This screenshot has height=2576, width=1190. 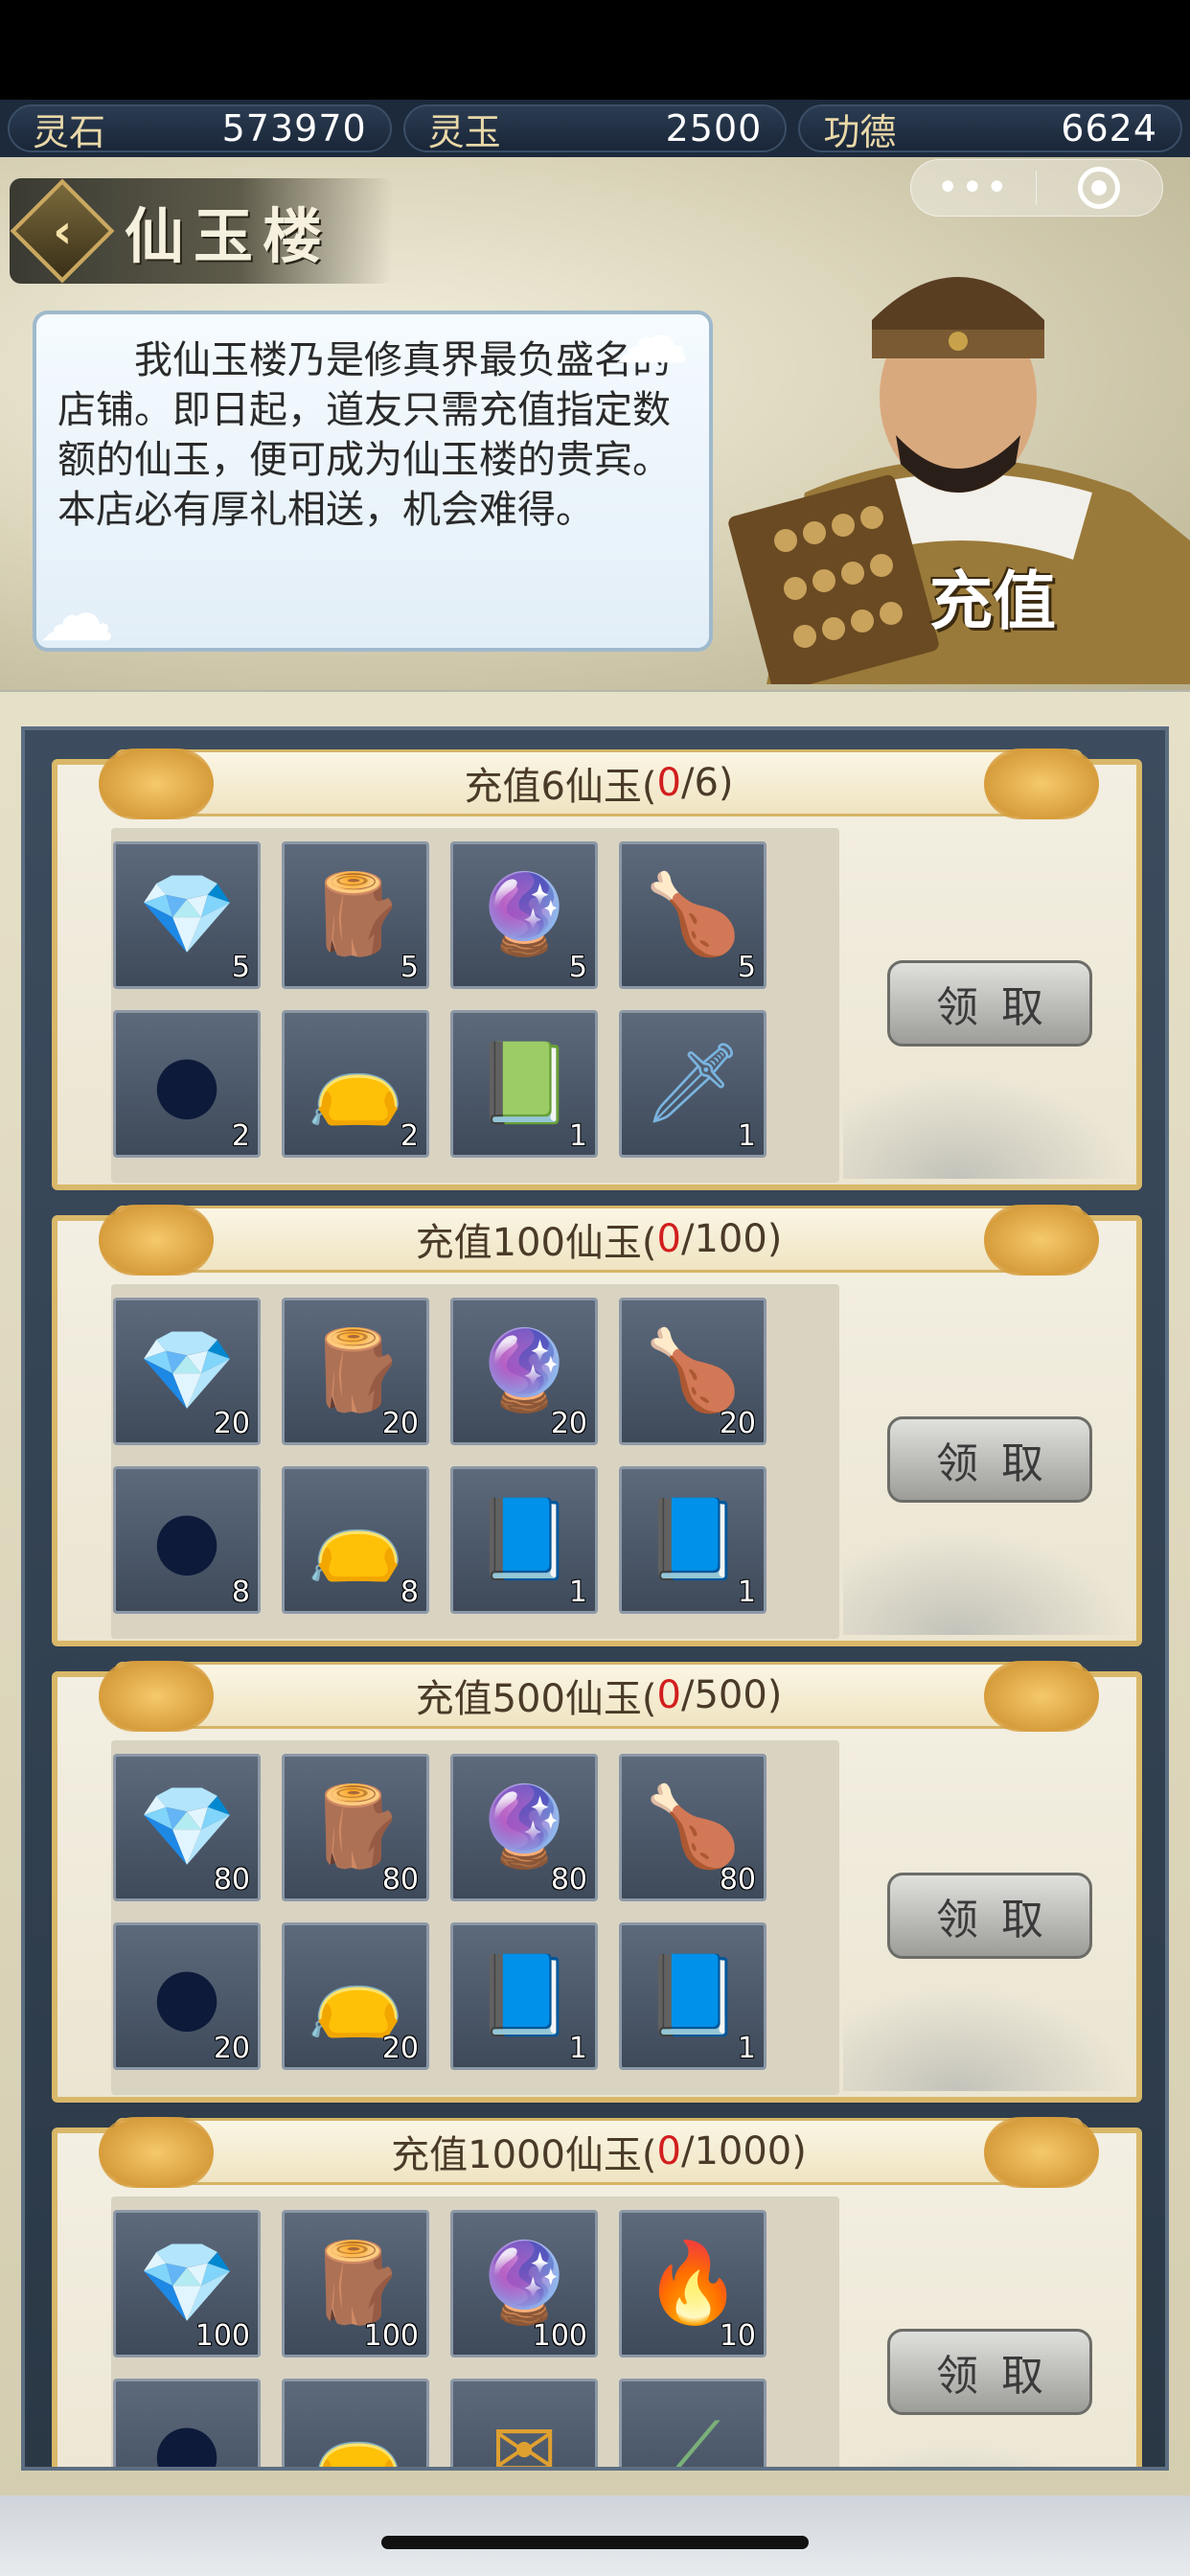 I want to click on currency-lingyu: 灵玉 2500, so click(x=595, y=128).